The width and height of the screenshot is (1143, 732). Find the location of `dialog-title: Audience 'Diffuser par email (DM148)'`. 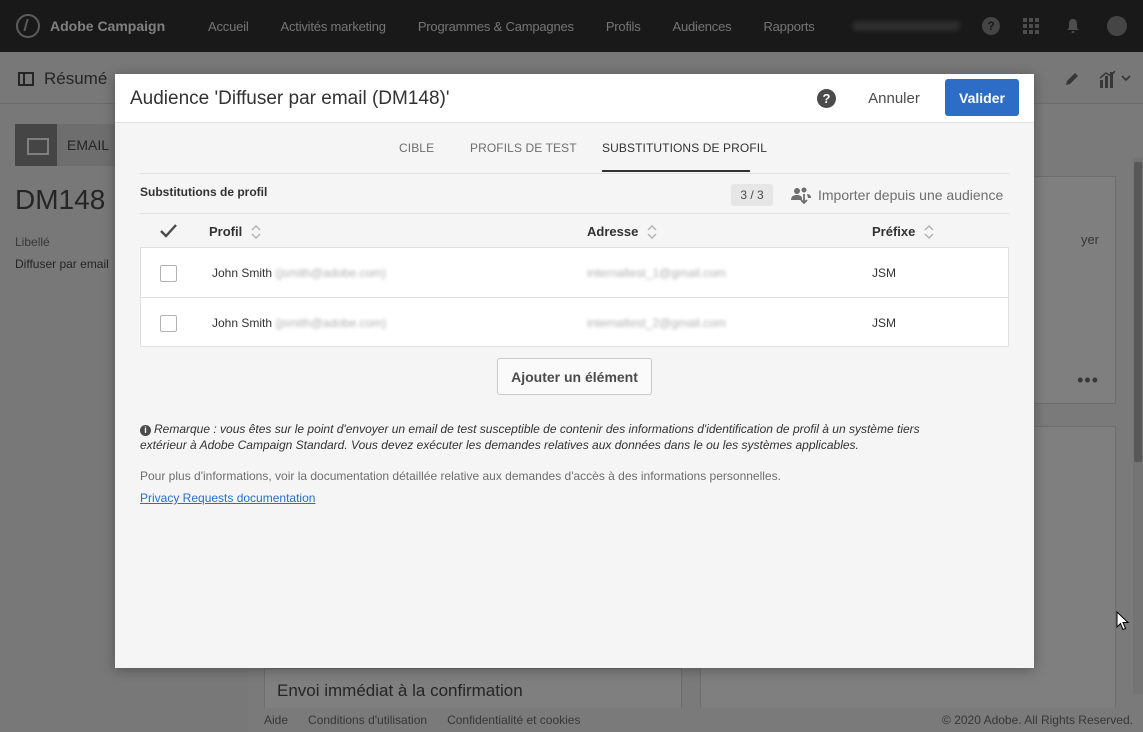

dialog-title: Audience 'Diffuser par email (DM148)' is located at coordinates (290, 98).